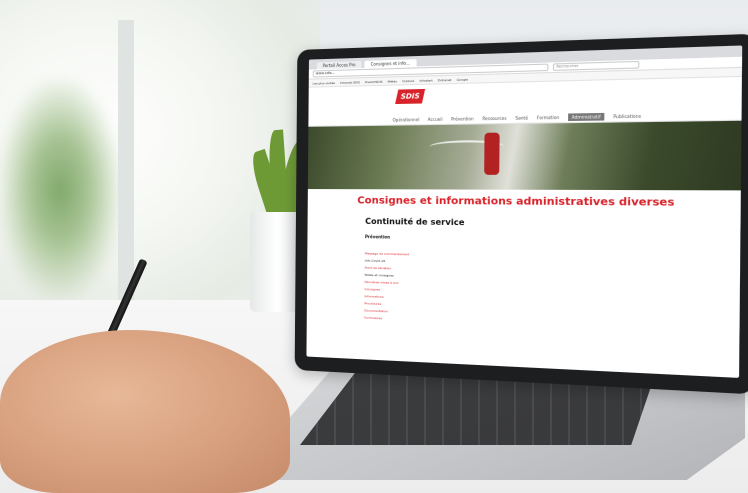 Image resolution: width=748 pixels, height=493 pixels. I want to click on item-link: Informations, so click(373, 296).